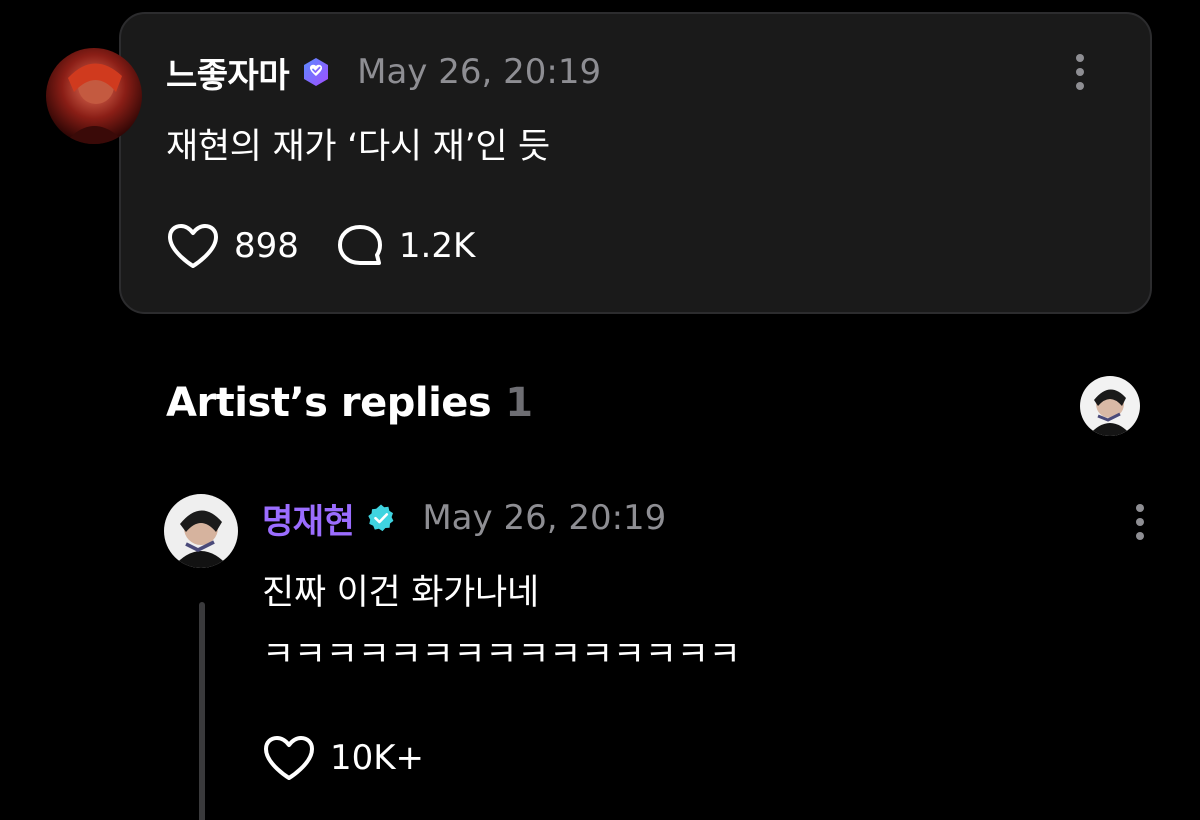 Image resolution: width=1200 pixels, height=820 pixels. I want to click on post-more-options-icon, so click(1080, 72).